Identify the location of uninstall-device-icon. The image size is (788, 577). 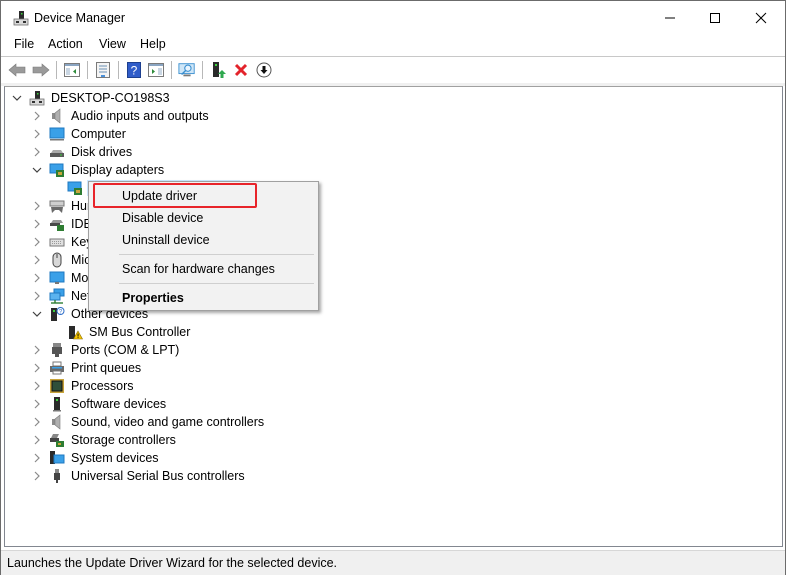
(241, 70).